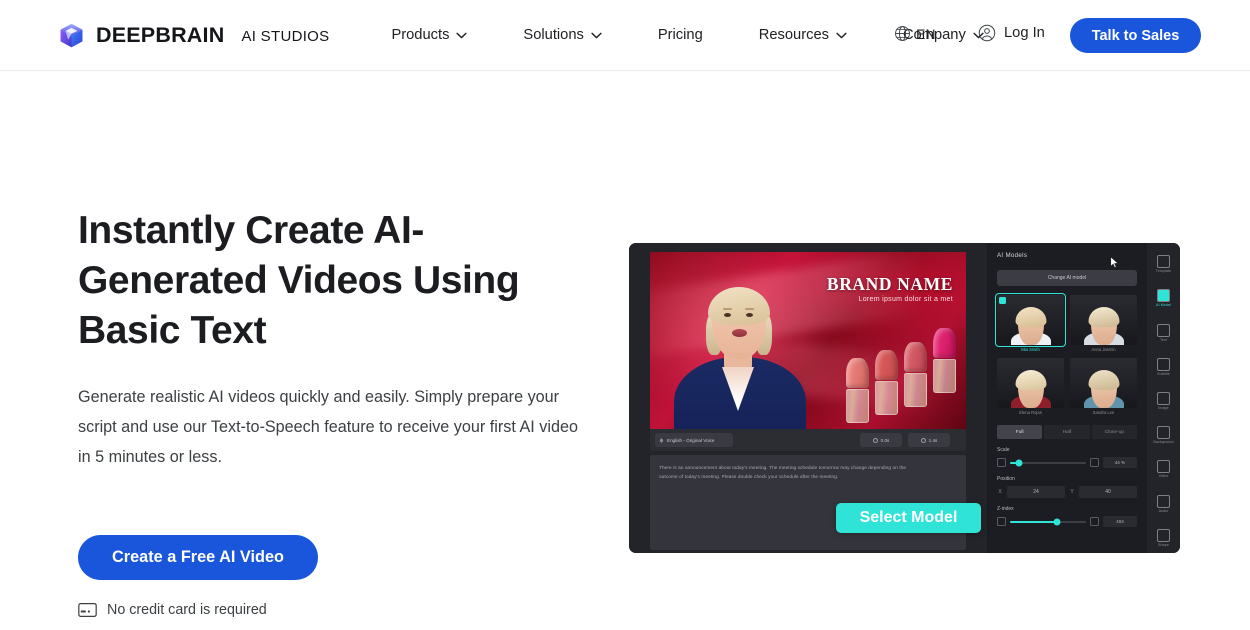 The image size is (1250, 630). I want to click on rail-item-audio: Audio, so click(1163, 504).